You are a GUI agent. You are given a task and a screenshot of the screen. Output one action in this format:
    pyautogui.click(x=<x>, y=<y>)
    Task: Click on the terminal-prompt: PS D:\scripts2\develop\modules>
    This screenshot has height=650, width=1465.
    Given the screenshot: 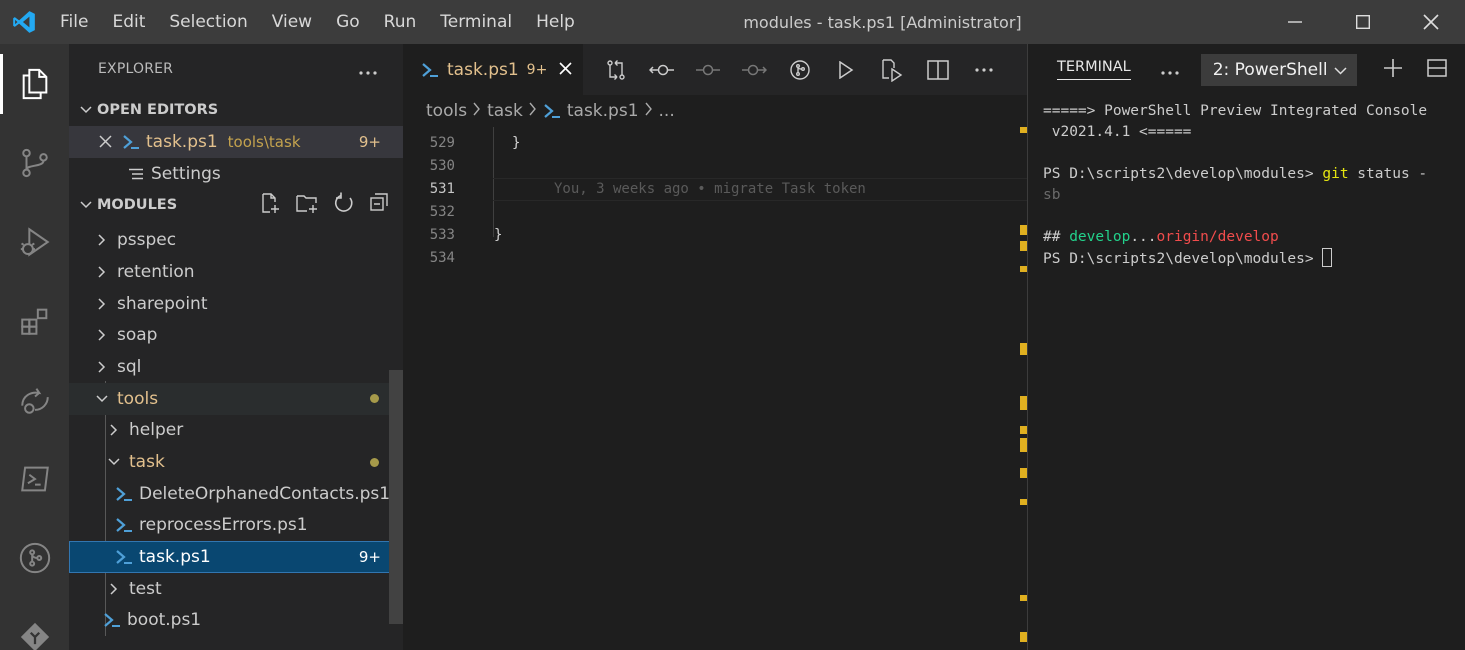 What is the action you would take?
    pyautogui.click(x=1183, y=174)
    